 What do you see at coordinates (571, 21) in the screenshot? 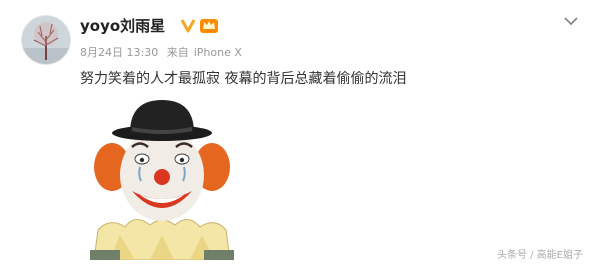
I see `chevron-down-icon` at bounding box center [571, 21].